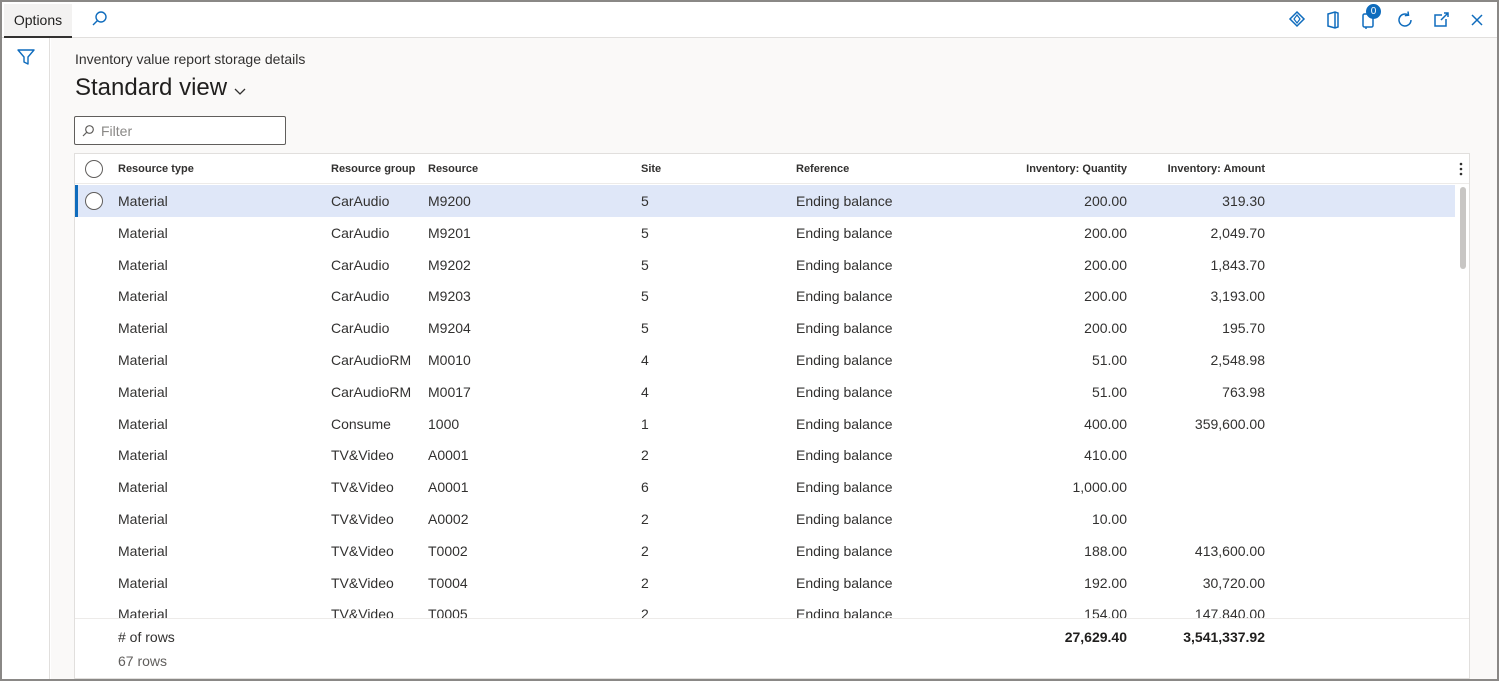  I want to click on total-quantity: 27,629.40, so click(1095, 637).